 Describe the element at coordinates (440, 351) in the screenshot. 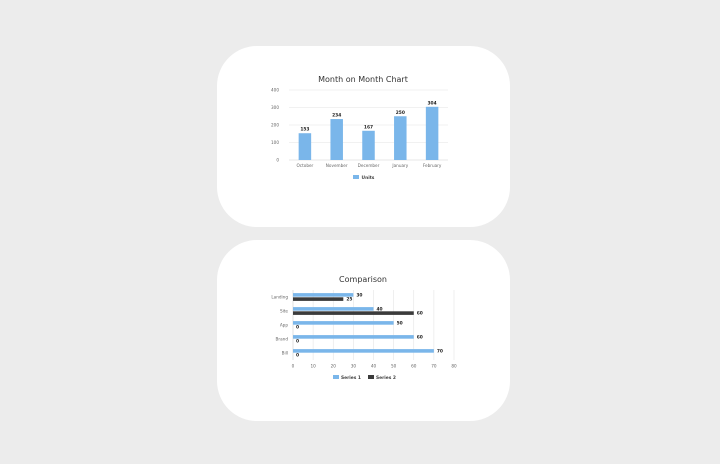

I see `data-label: 70` at that location.